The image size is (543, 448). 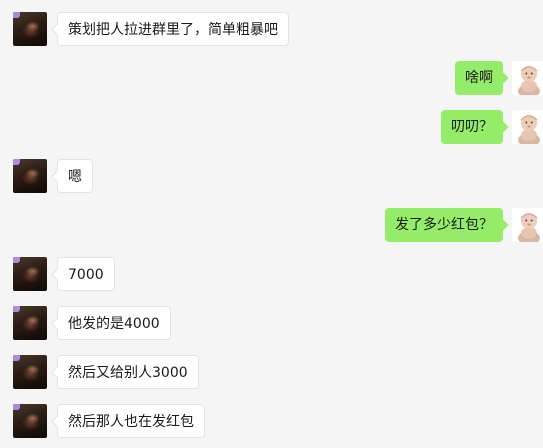 I want to click on message-text: 嗯, so click(x=75, y=177).